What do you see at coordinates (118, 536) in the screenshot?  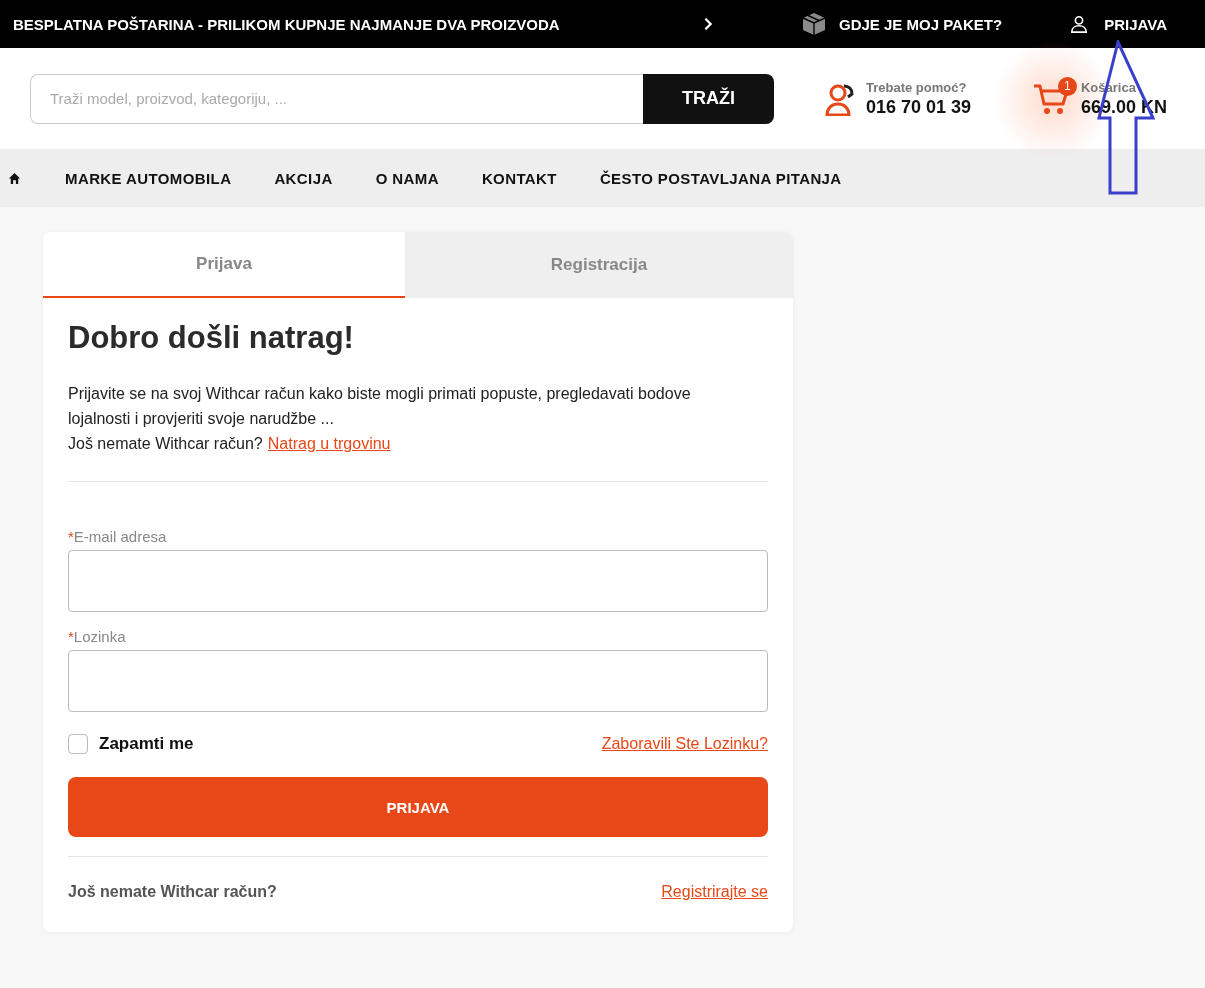 I see `field-label: *E-mail adresa` at bounding box center [118, 536].